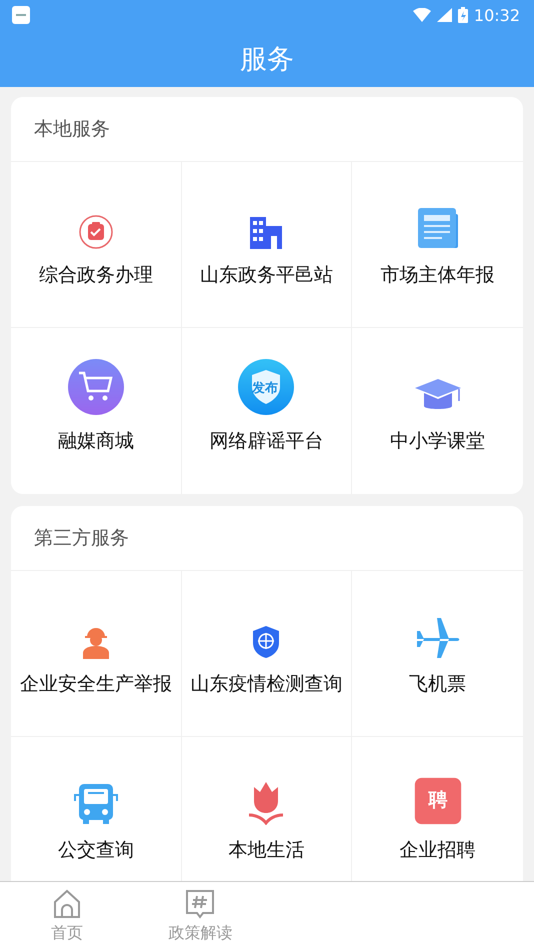 This screenshot has width=534, height=950. Describe the element at coordinates (266, 642) in the screenshot. I see `shield-target-icon` at that location.